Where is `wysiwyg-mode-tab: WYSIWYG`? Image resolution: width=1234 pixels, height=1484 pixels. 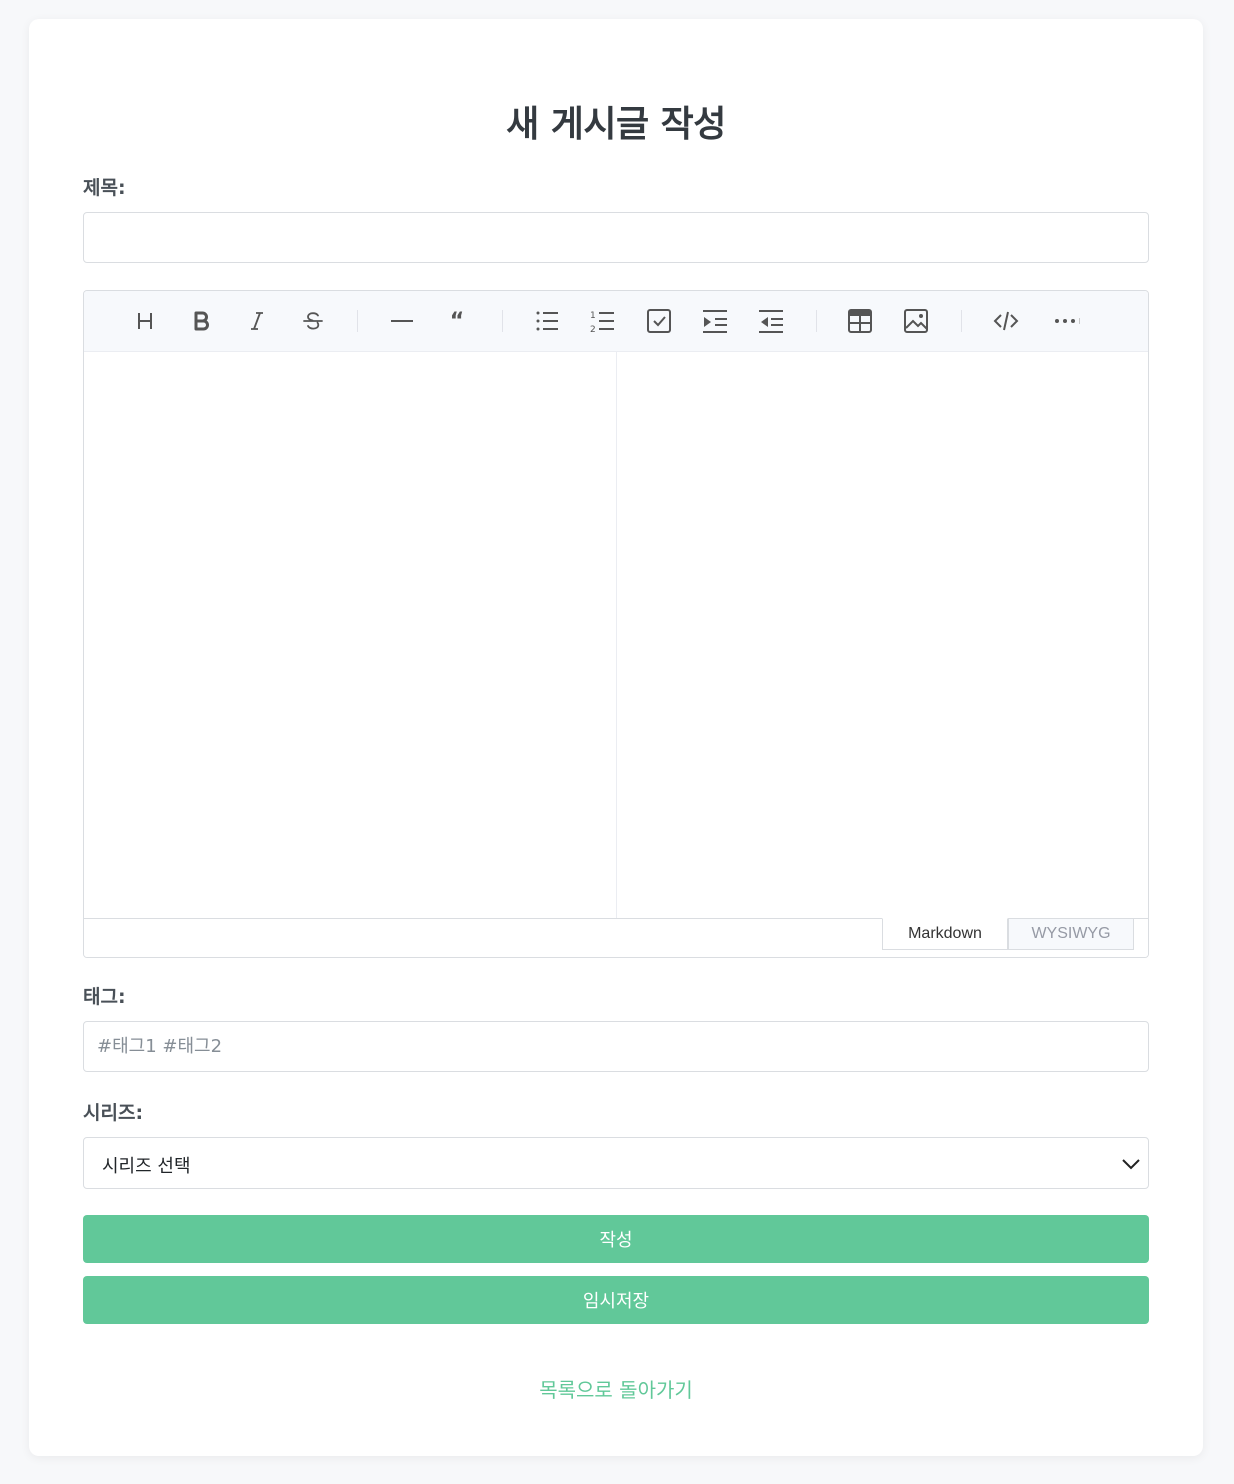
wysiwyg-mode-tab: WYSIWYG is located at coordinates (1071, 934).